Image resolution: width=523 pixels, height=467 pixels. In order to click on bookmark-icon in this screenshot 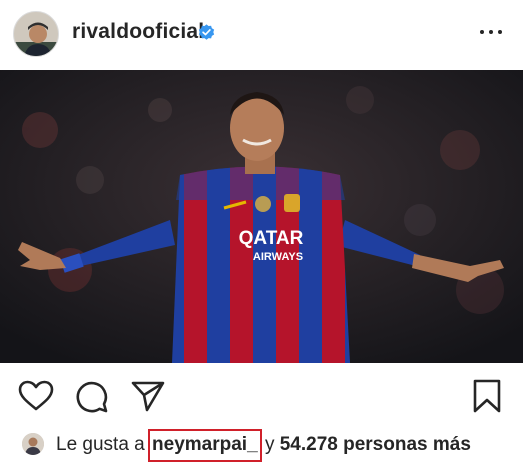, I will do `click(487, 396)`.